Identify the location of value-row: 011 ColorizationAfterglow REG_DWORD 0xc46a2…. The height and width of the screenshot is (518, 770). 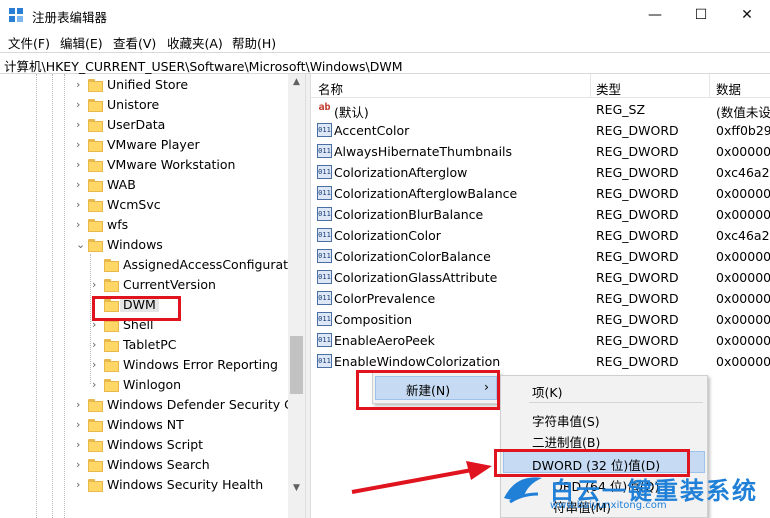
(540, 172).